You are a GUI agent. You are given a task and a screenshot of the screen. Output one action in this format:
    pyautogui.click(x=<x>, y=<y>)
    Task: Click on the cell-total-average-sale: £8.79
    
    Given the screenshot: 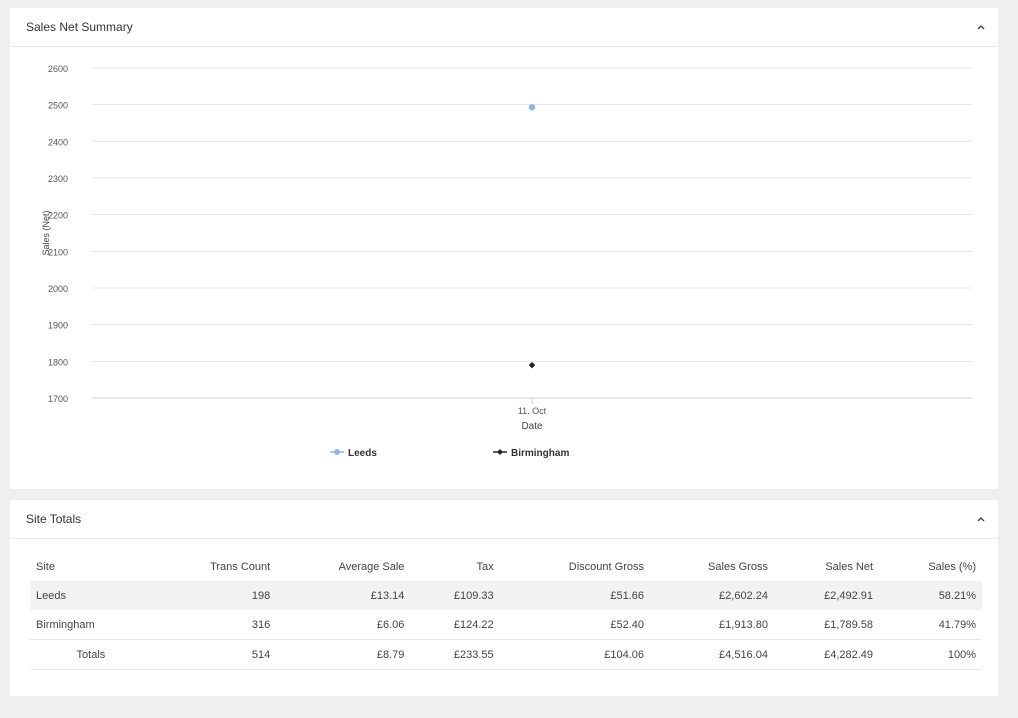 What is the action you would take?
    pyautogui.click(x=343, y=654)
    